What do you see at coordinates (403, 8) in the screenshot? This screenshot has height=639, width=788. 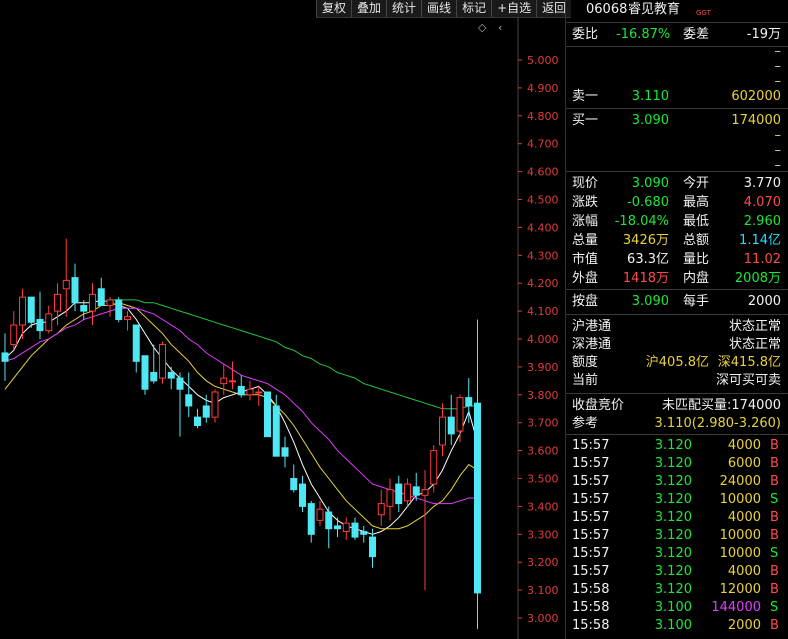 I see `toolbar-button: 统计` at bounding box center [403, 8].